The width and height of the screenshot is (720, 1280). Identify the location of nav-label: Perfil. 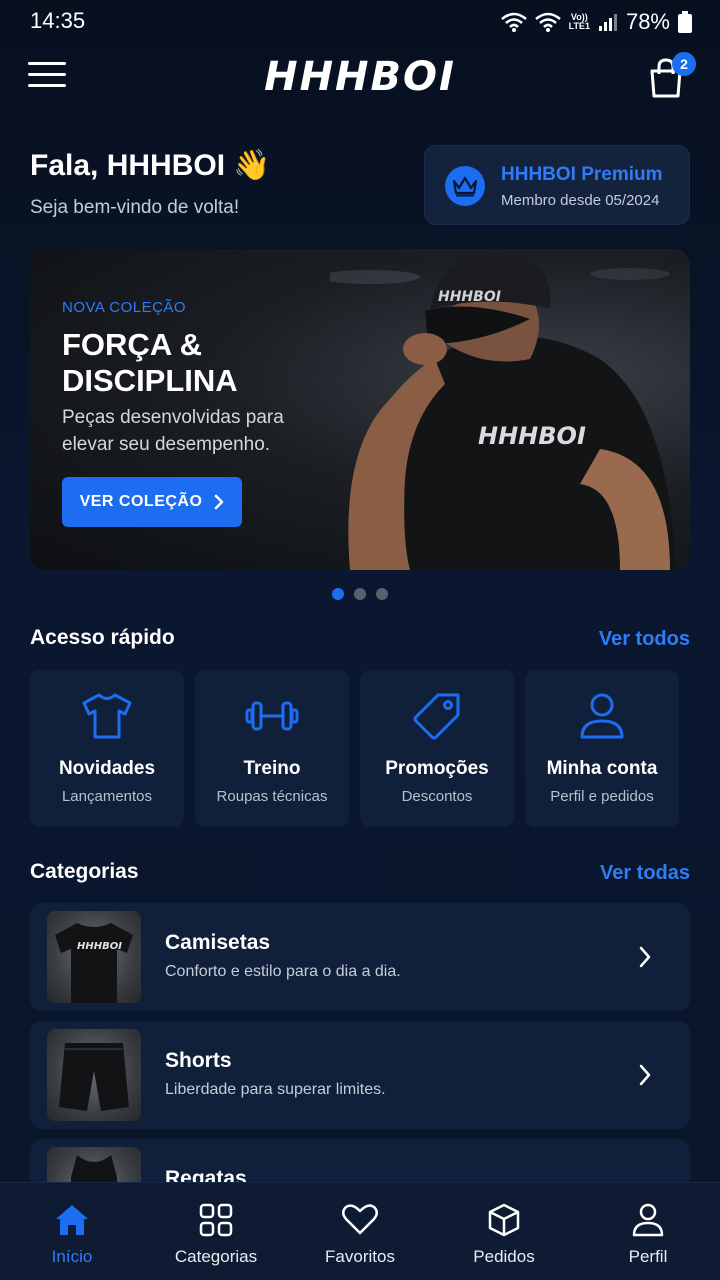
(648, 1256).